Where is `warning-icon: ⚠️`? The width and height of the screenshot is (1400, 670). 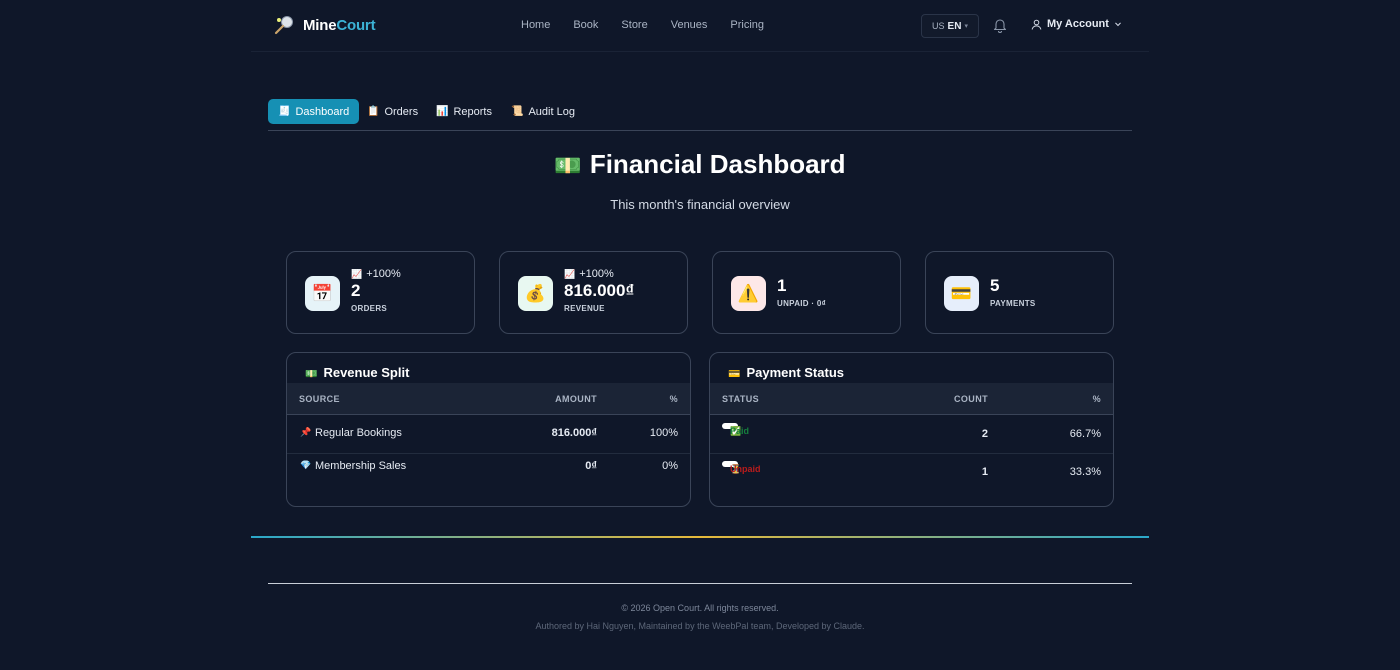
warning-icon: ⚠️ is located at coordinates (748, 293).